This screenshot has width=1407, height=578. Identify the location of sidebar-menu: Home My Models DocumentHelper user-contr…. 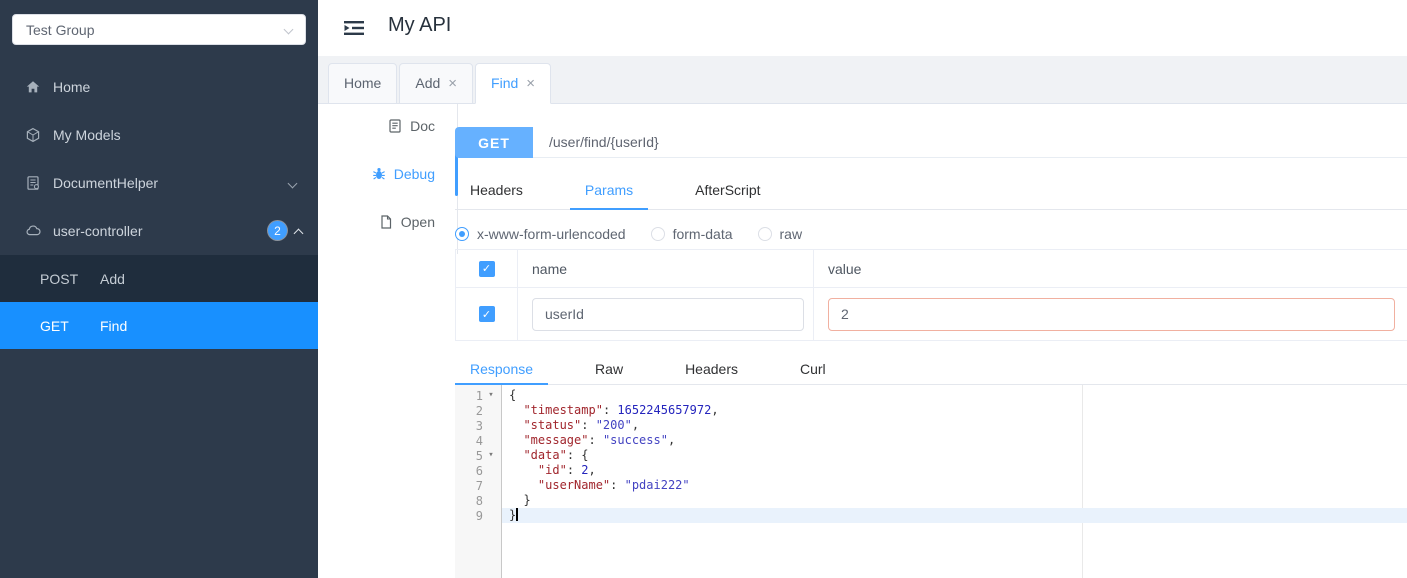
(159, 159).